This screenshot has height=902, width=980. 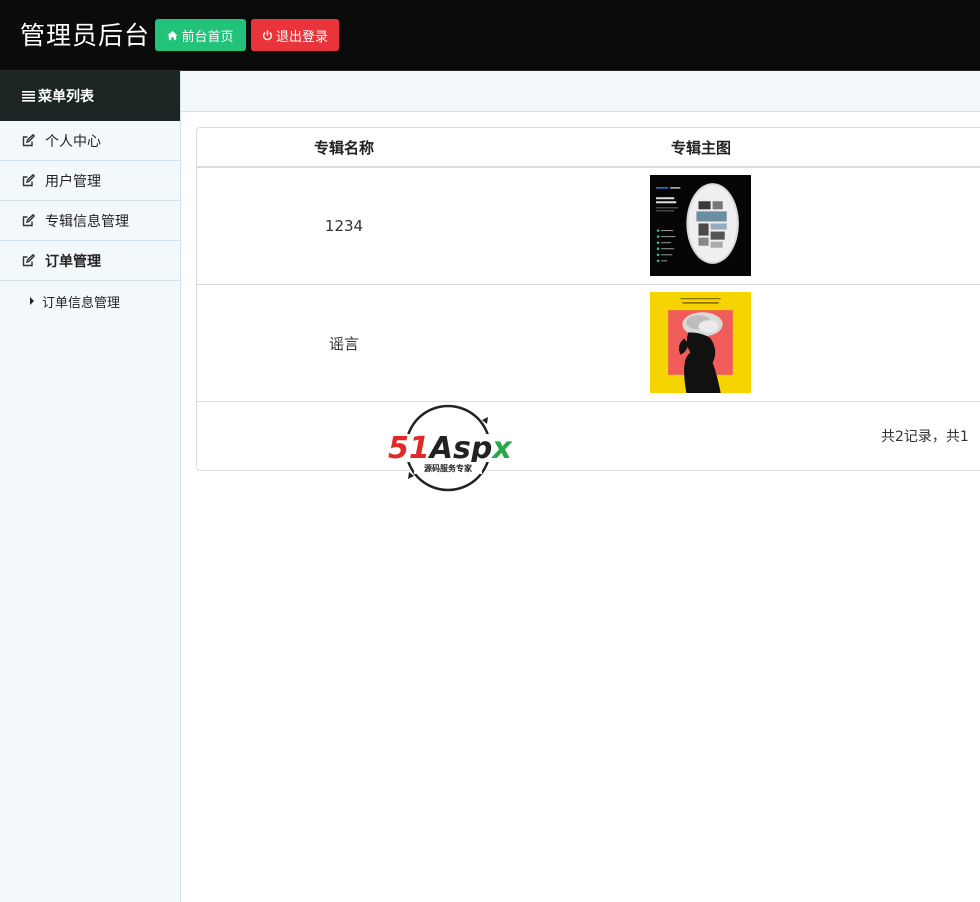 What do you see at coordinates (700, 342) in the screenshot?
I see `album-cover-boys-dont-cry-icon` at bounding box center [700, 342].